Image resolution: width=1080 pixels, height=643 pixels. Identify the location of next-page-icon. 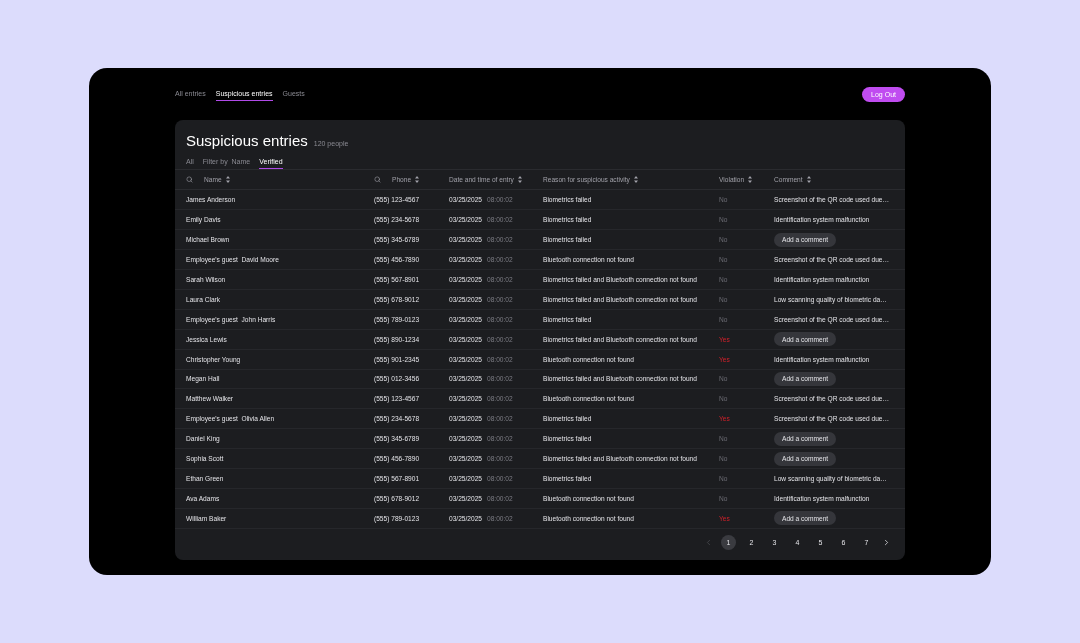
(886, 542).